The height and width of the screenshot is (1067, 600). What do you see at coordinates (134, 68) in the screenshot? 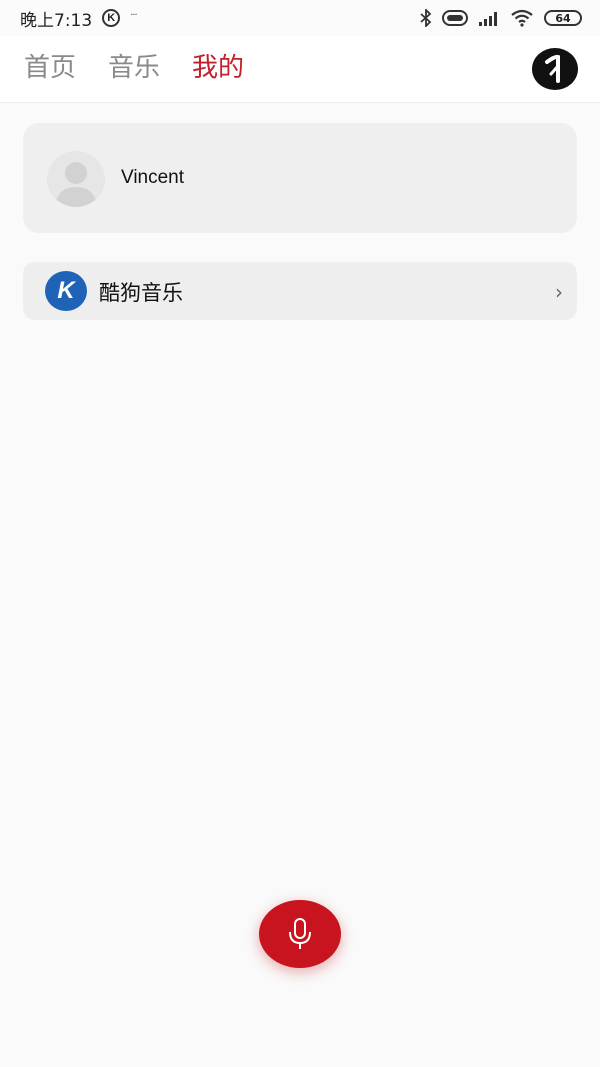
I see `tab-music: 音乐` at bounding box center [134, 68].